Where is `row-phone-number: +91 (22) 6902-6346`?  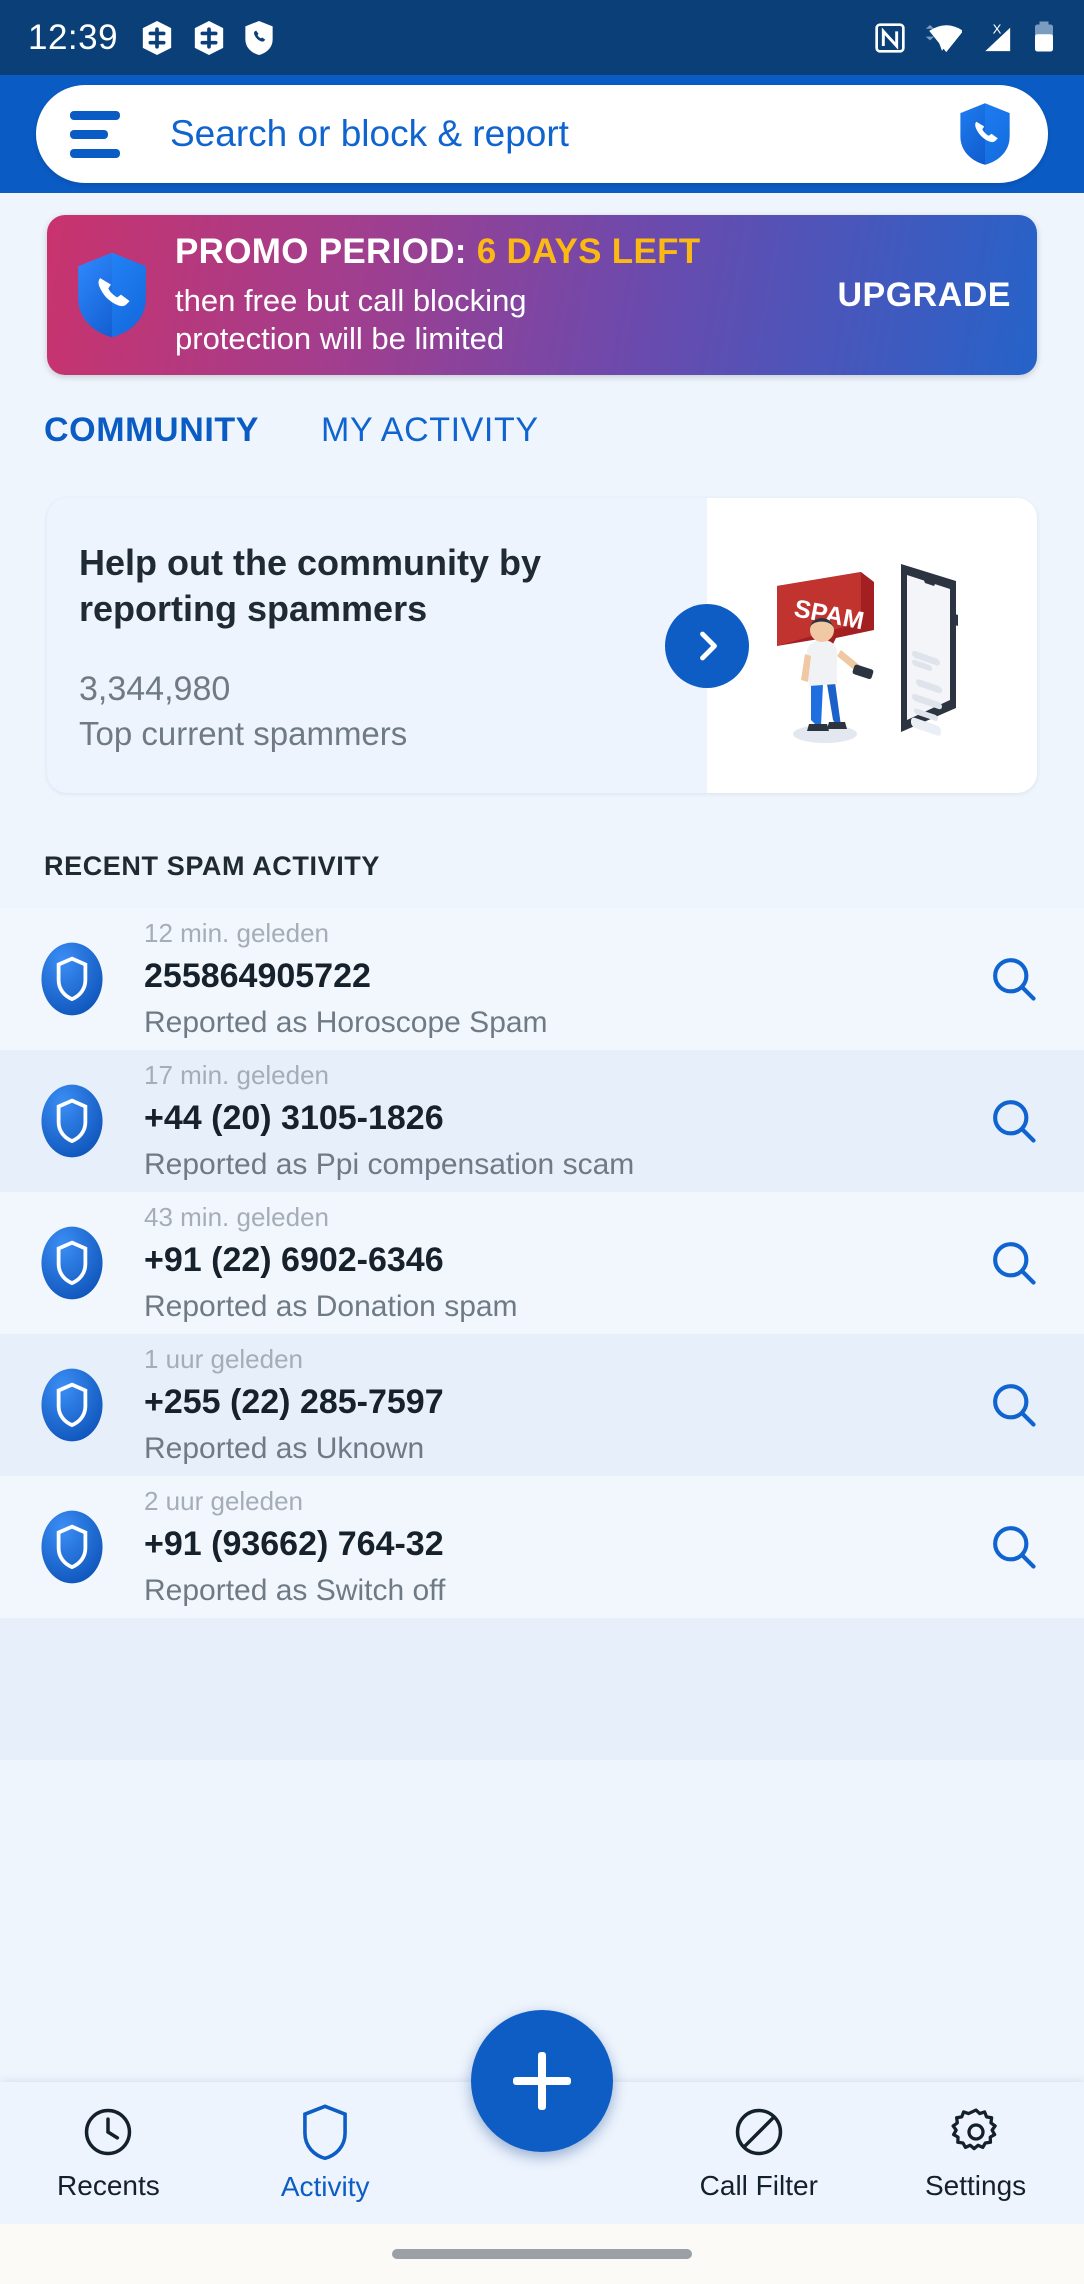 row-phone-number: +91 (22) 6902-6346 is located at coordinates (294, 1260).